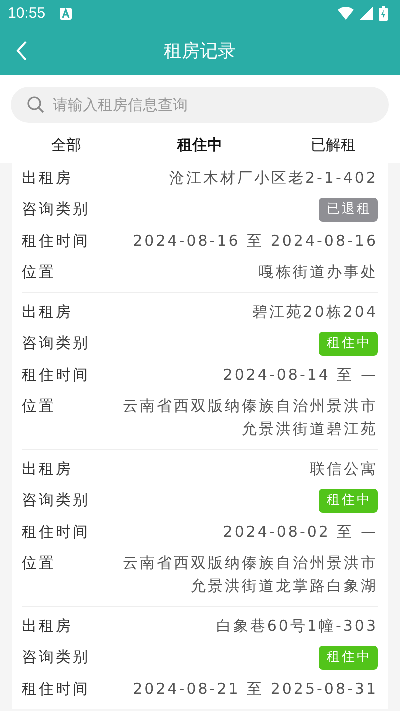 This screenshot has width=400, height=711. What do you see at coordinates (318, 272) in the screenshot?
I see `field-value: 嘎栋街道办事处` at bounding box center [318, 272].